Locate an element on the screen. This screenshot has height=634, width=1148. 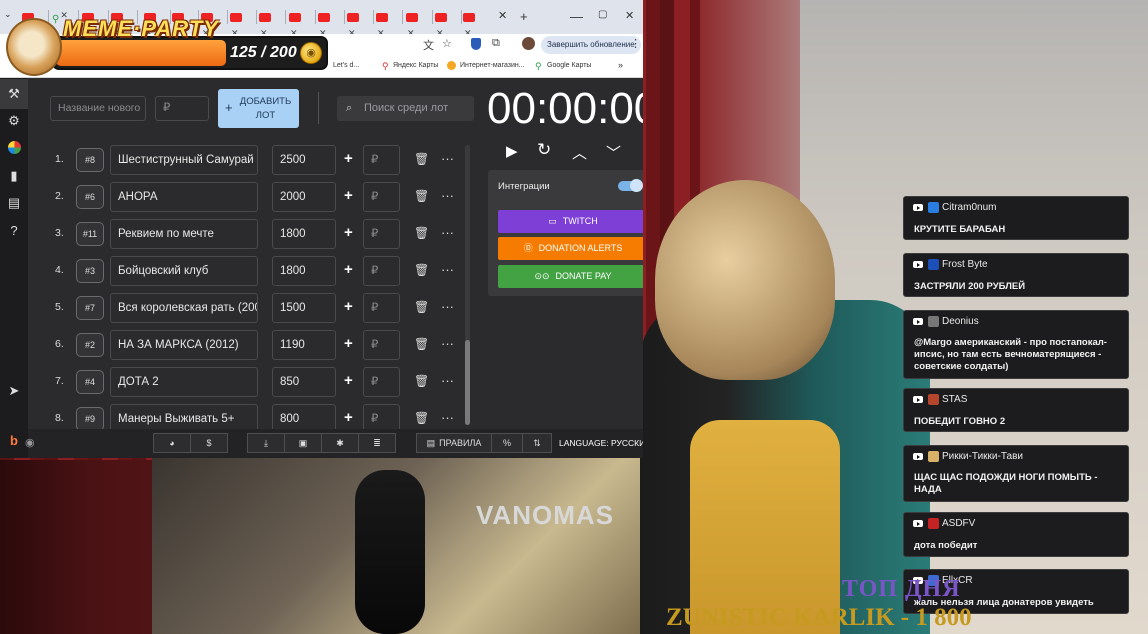
github-button: ◕ is located at coordinates (172, 443).